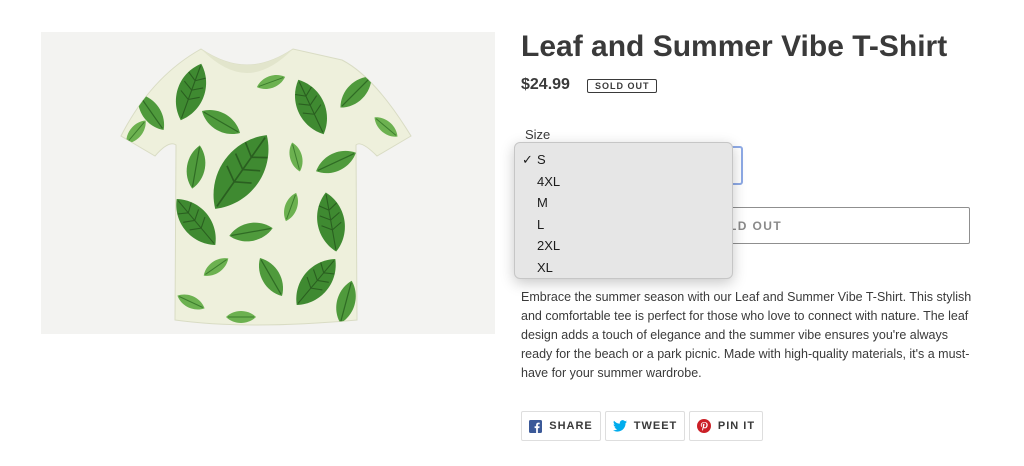 The height and width of the screenshot is (466, 1024). What do you see at coordinates (571, 426) in the screenshot?
I see `facebook-share-label: SHARE` at bounding box center [571, 426].